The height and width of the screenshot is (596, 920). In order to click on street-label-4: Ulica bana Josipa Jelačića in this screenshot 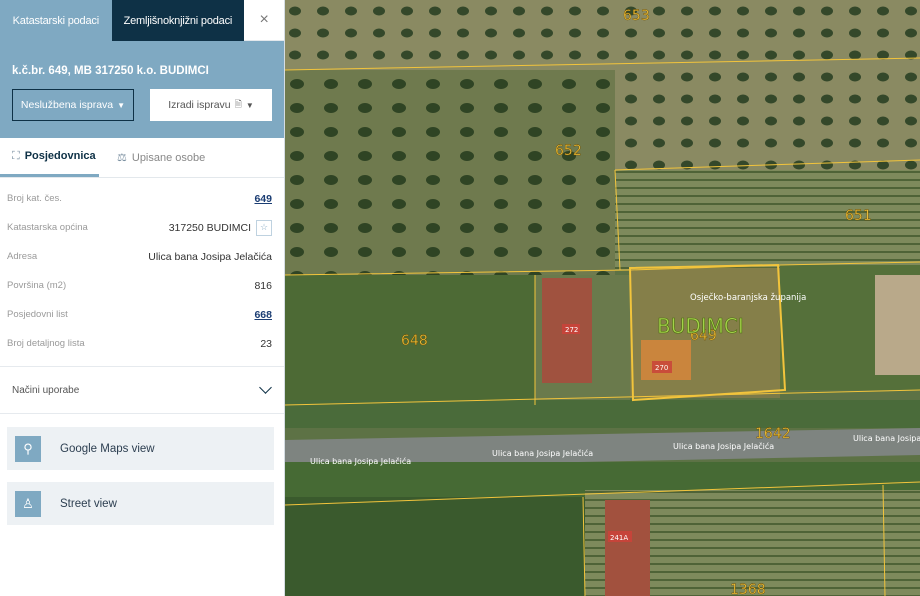, I will do `click(886, 438)`.